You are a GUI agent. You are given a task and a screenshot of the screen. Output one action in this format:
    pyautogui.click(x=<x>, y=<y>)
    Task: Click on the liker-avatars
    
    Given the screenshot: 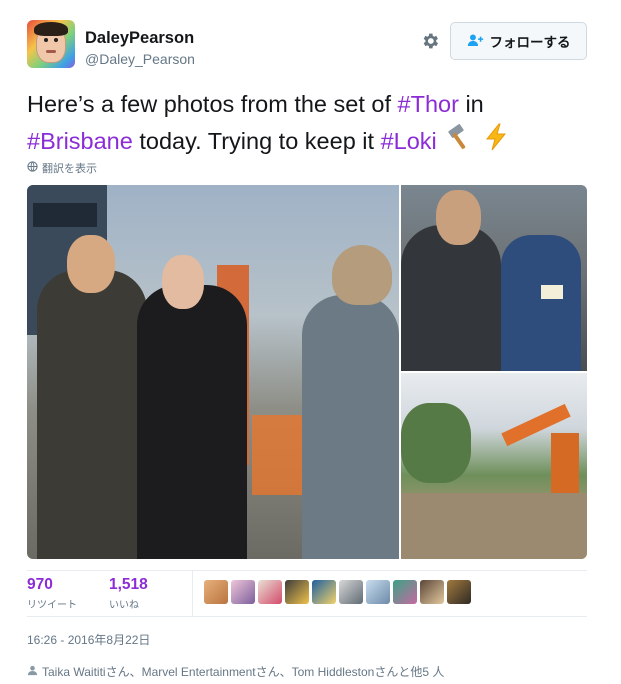 What is the action you would take?
    pyautogui.click(x=337, y=592)
    